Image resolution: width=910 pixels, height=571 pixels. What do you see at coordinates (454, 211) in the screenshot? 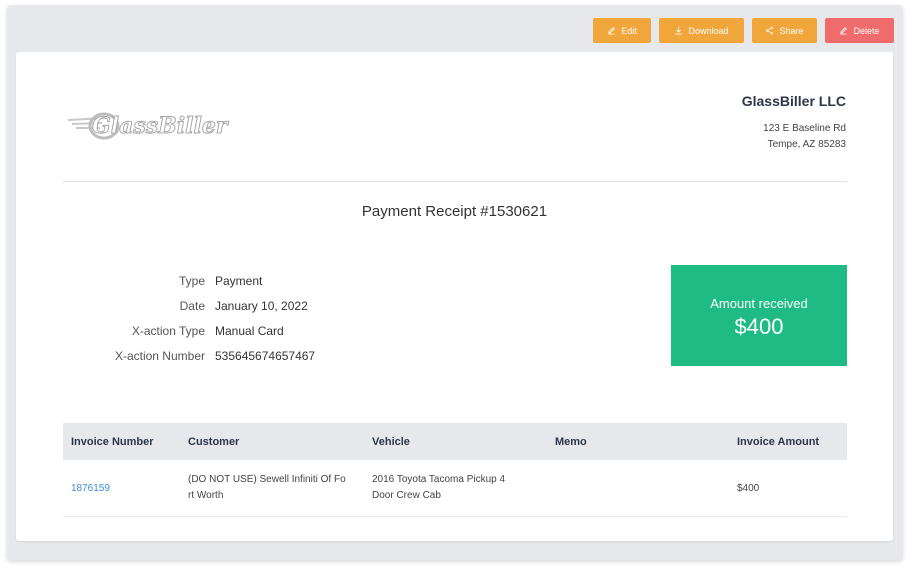
I see `receipt-title: Payment Receipt #1530621` at bounding box center [454, 211].